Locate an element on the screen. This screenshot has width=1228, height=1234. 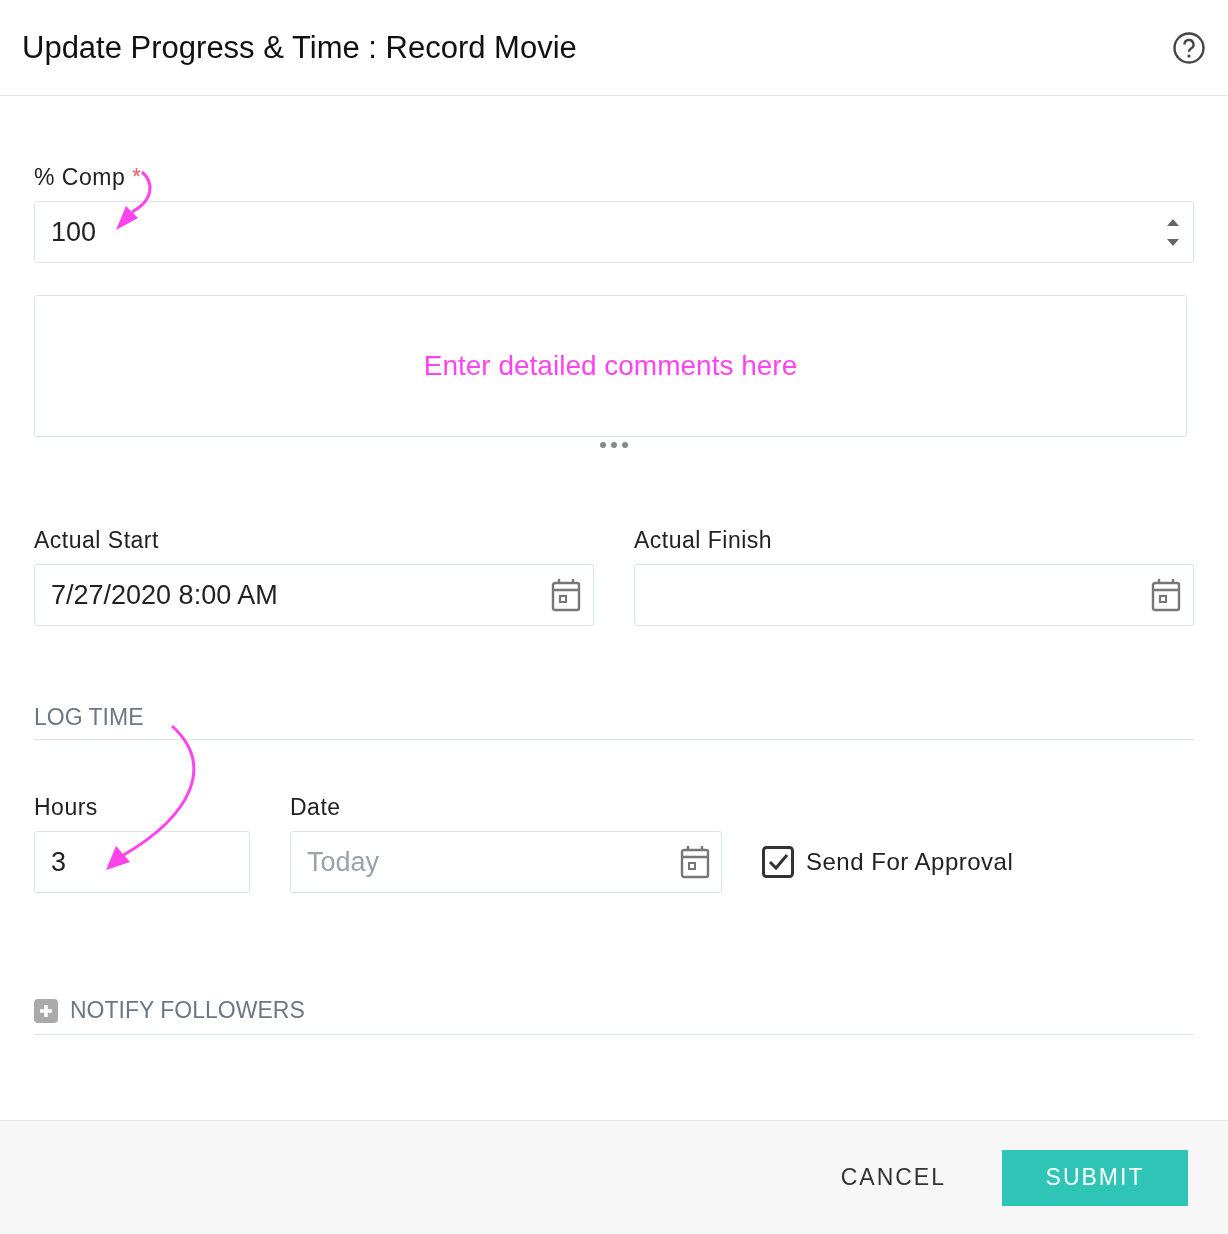
required-mark: * is located at coordinates (137, 177).